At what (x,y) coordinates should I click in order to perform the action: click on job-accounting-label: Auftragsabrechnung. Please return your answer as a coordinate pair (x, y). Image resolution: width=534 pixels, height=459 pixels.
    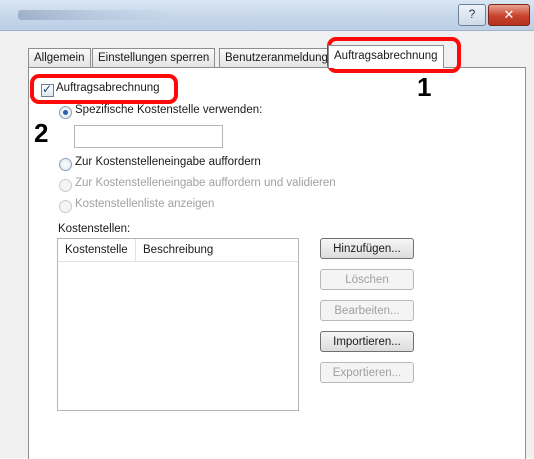
    Looking at the image, I should click on (108, 88).